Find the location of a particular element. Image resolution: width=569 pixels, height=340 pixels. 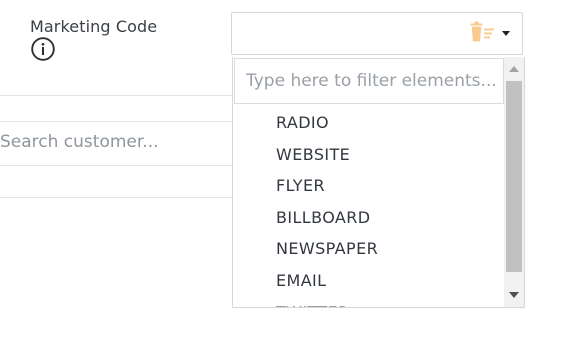

option-twitter: TWITTER is located at coordinates (368, 302).